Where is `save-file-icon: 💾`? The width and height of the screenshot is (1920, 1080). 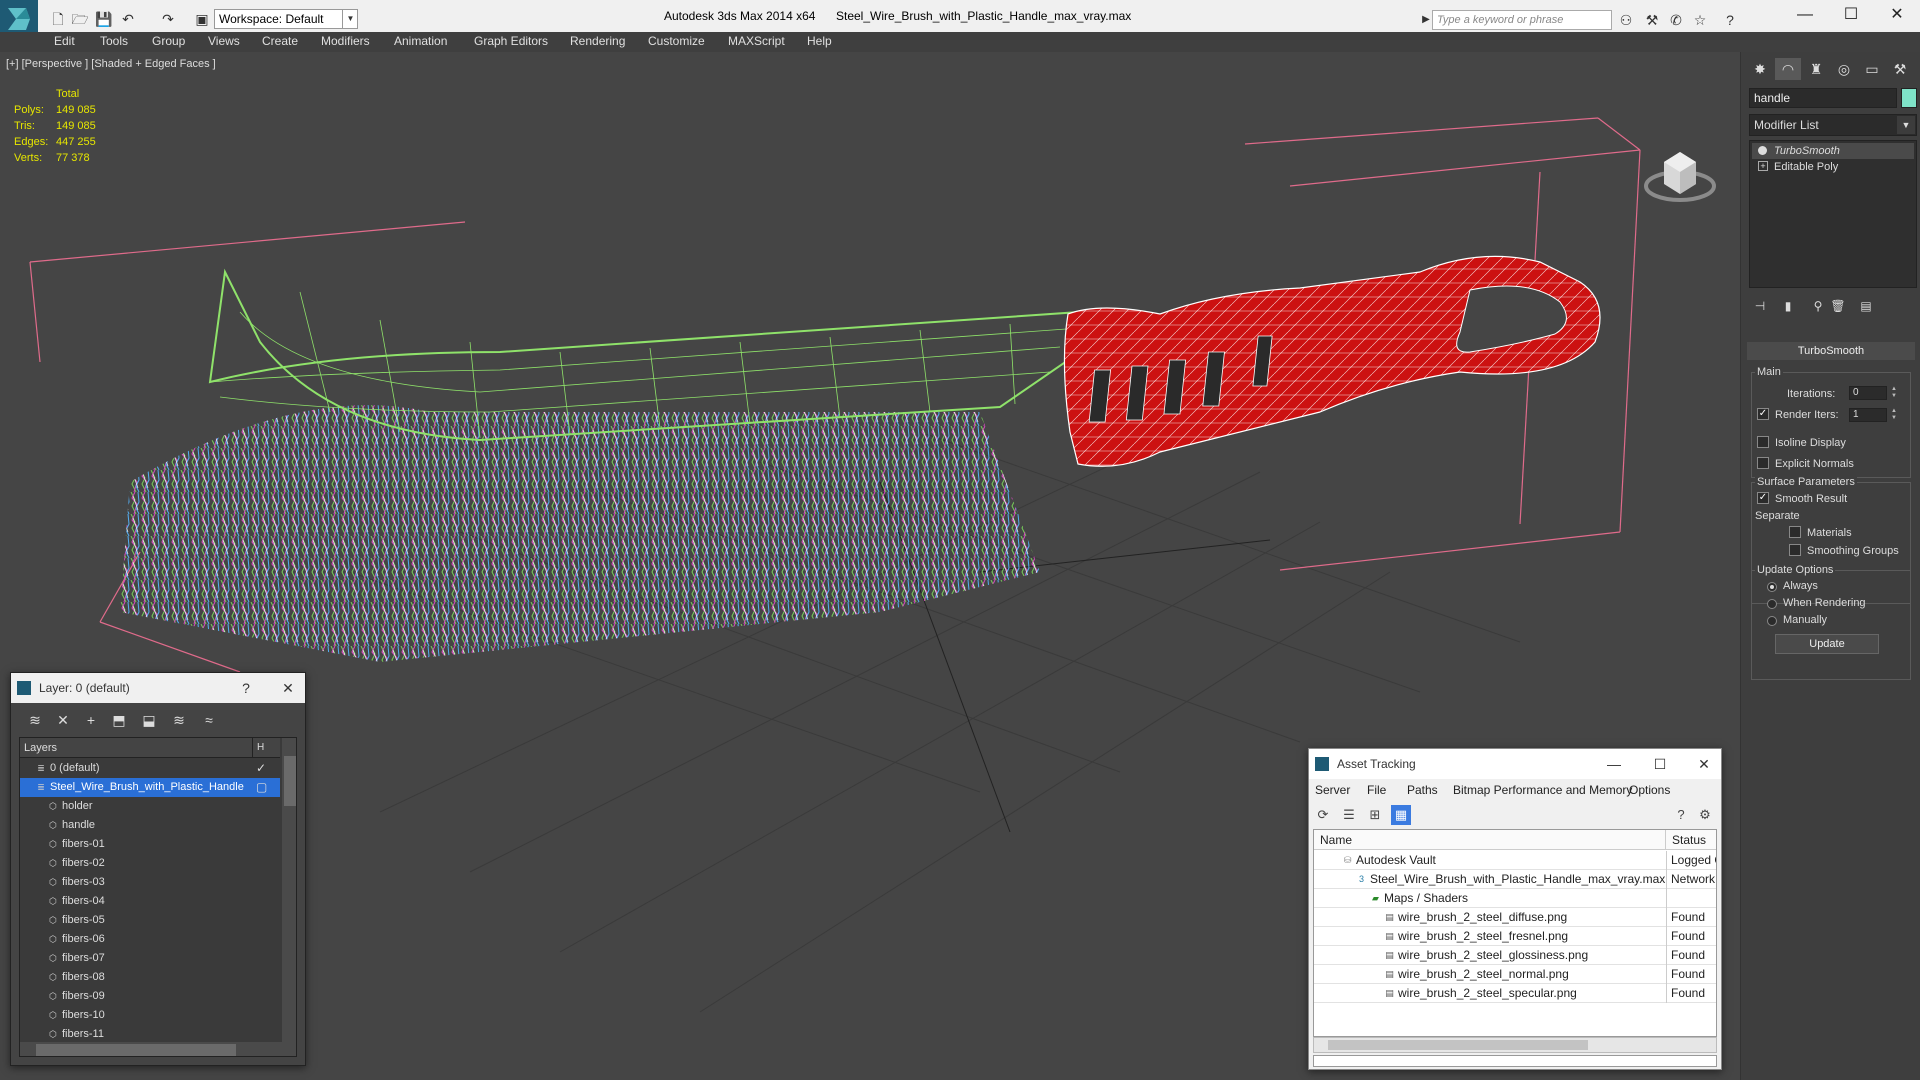
save-file-icon: 💾 is located at coordinates (104, 19).